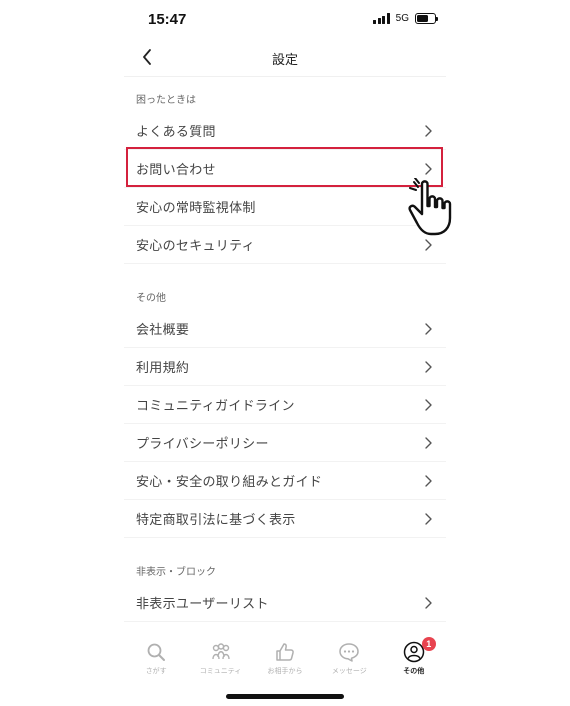 The height and width of the screenshot is (706, 570). I want to click on settings-row-label: 安心の常時監視体制, so click(196, 208).